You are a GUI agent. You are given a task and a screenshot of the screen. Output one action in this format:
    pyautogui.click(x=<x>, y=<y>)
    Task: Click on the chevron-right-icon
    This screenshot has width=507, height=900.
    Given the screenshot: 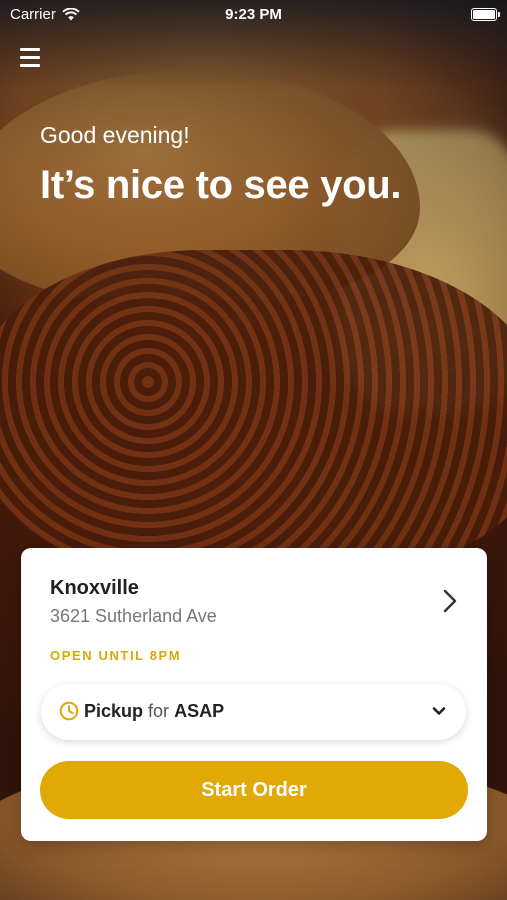 What is the action you would take?
    pyautogui.click(x=450, y=601)
    